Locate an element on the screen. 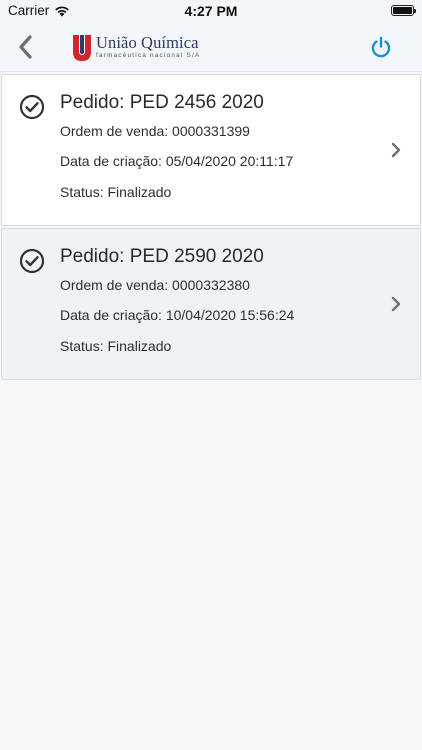  status-bar: Carrier 4:27 PM is located at coordinates (211, 11).